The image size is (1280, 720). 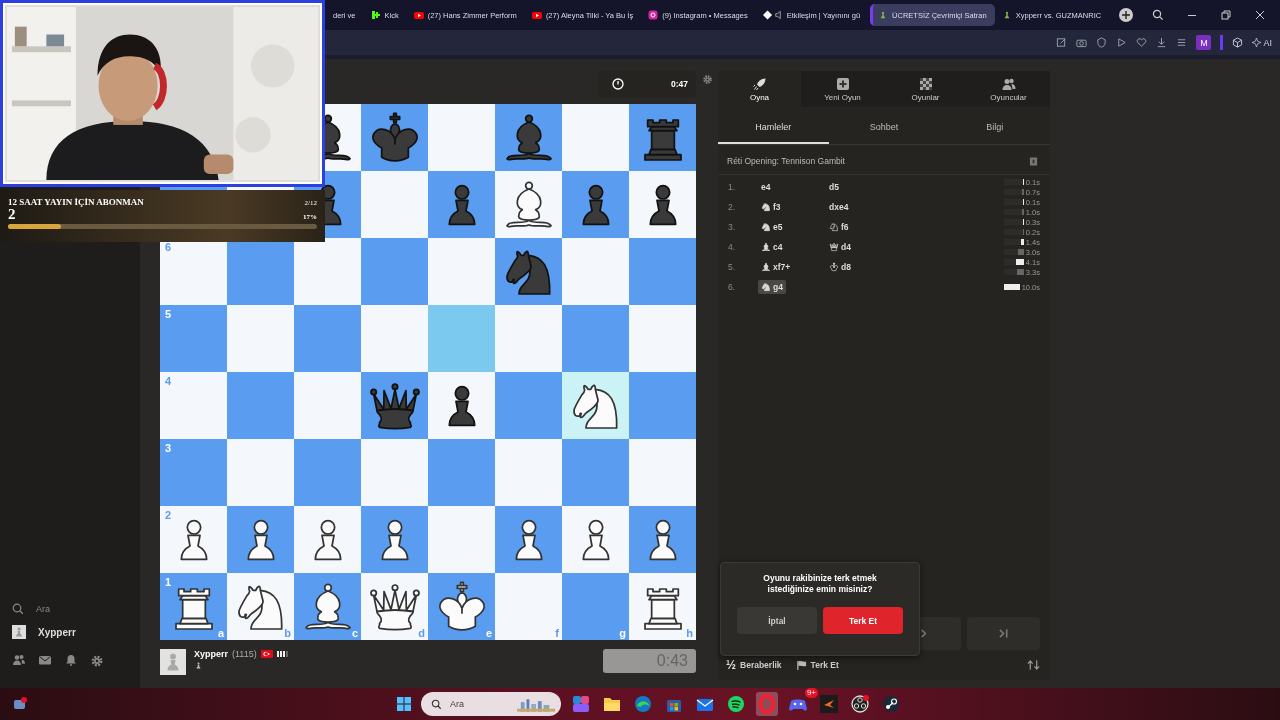 I want to click on move: e5, so click(x=772, y=227).